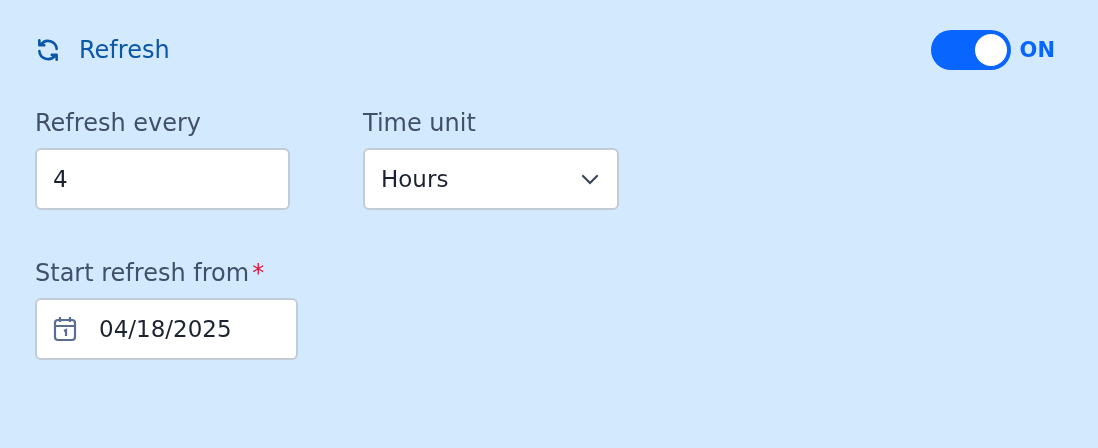 This screenshot has width=1098, height=448. I want to click on required-asterisk: *, so click(258, 273).